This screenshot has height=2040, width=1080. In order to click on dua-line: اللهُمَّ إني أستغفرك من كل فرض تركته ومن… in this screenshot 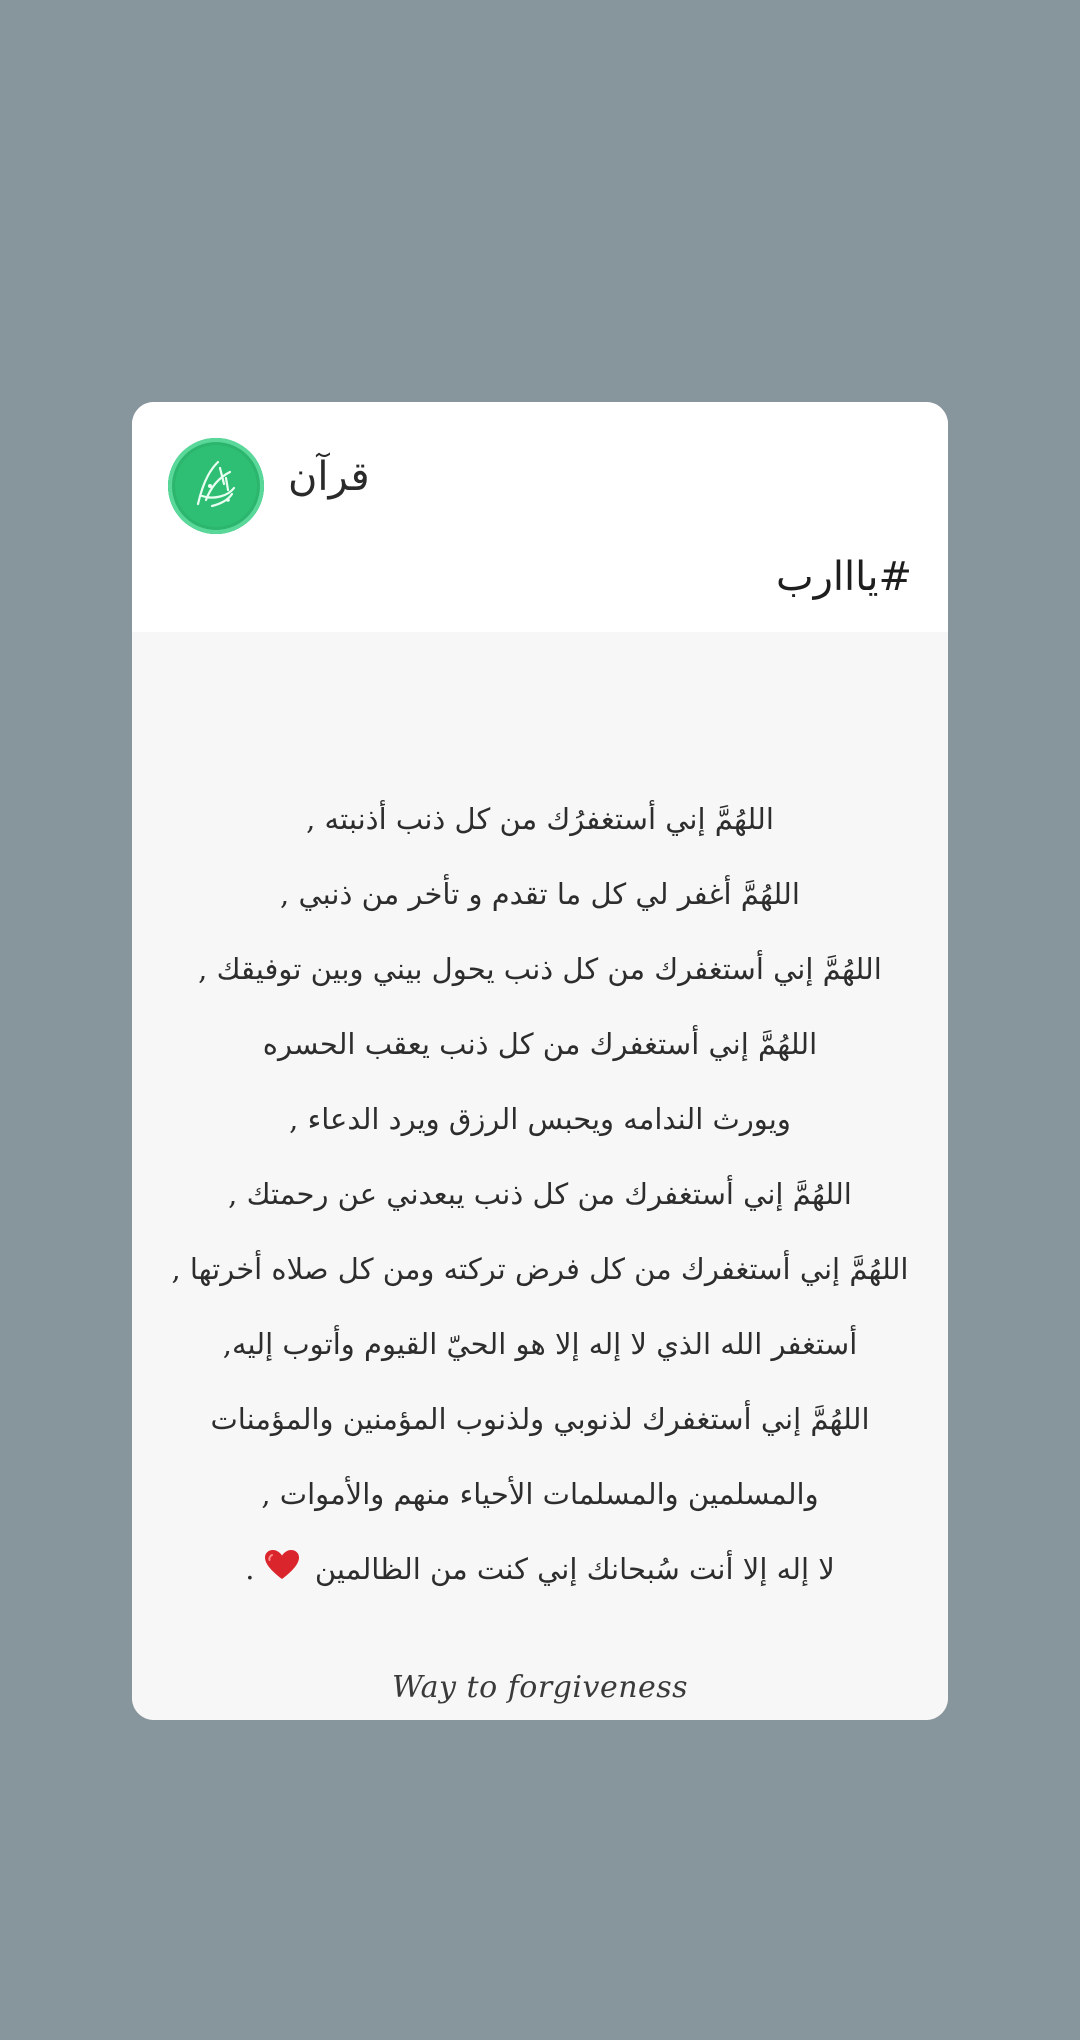, I will do `click(540, 1269)`.